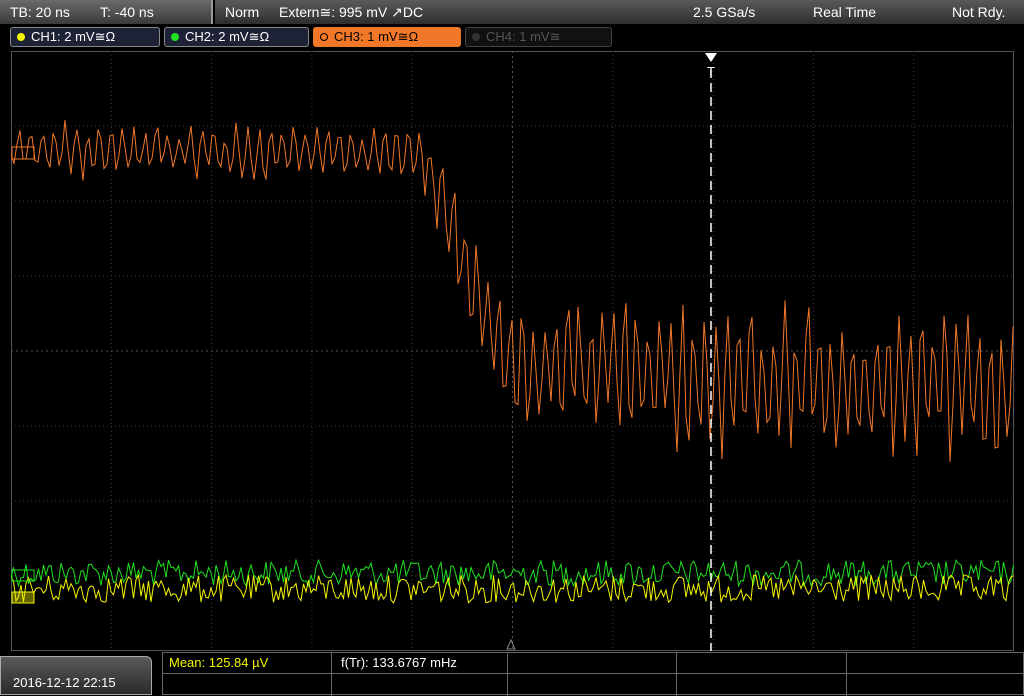  I want to click on trigger-source: Extern≅: 995 mV ↗DC, so click(351, 12).